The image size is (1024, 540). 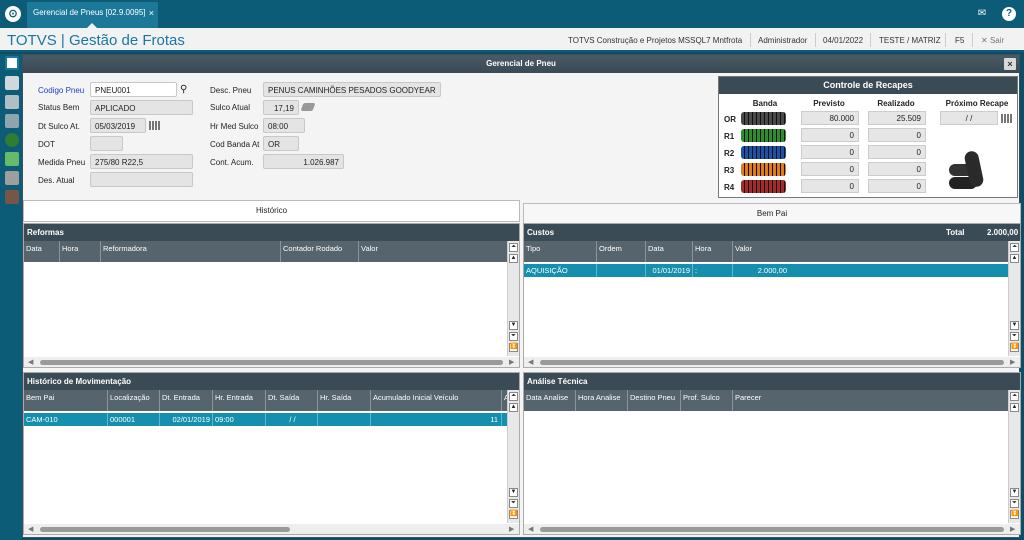 I want to click on col-hora-analise: Hora Analise, so click(x=602, y=400).